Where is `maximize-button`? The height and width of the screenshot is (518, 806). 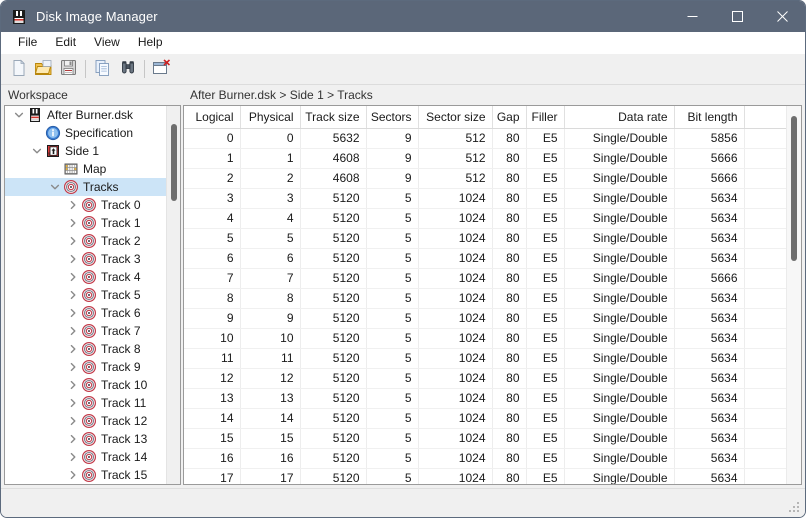 maximize-button is located at coordinates (737, 16).